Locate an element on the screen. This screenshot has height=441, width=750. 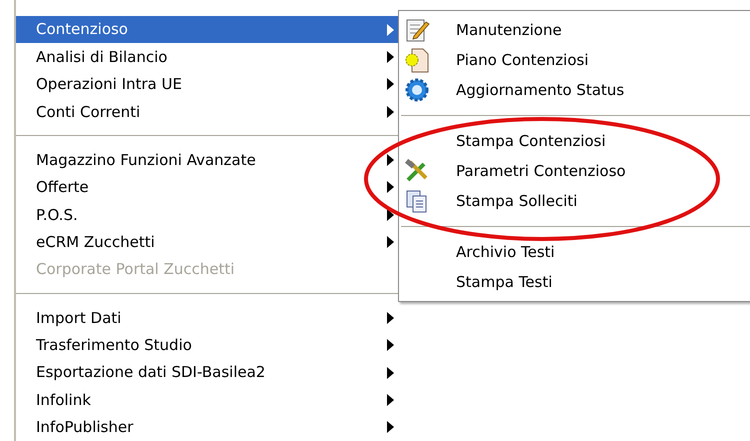
submenu-item: Stampa Testi is located at coordinates (574, 282).